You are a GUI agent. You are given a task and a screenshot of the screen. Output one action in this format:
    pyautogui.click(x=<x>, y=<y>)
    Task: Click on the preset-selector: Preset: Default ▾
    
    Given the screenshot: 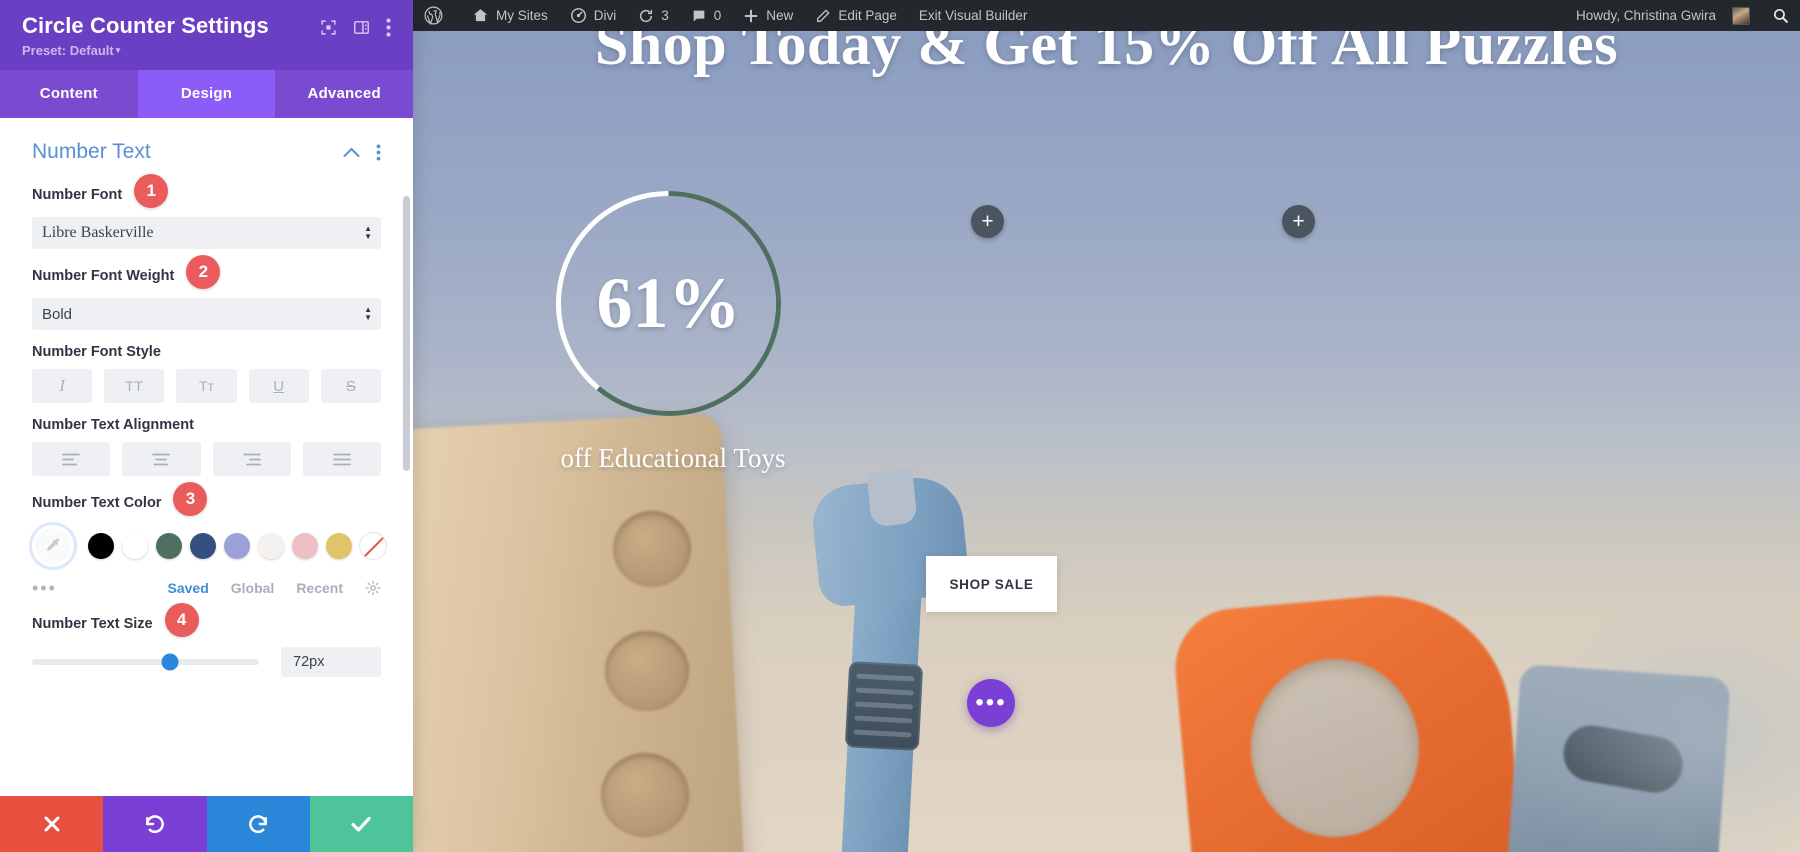 What is the action you would take?
    pyautogui.click(x=71, y=50)
    